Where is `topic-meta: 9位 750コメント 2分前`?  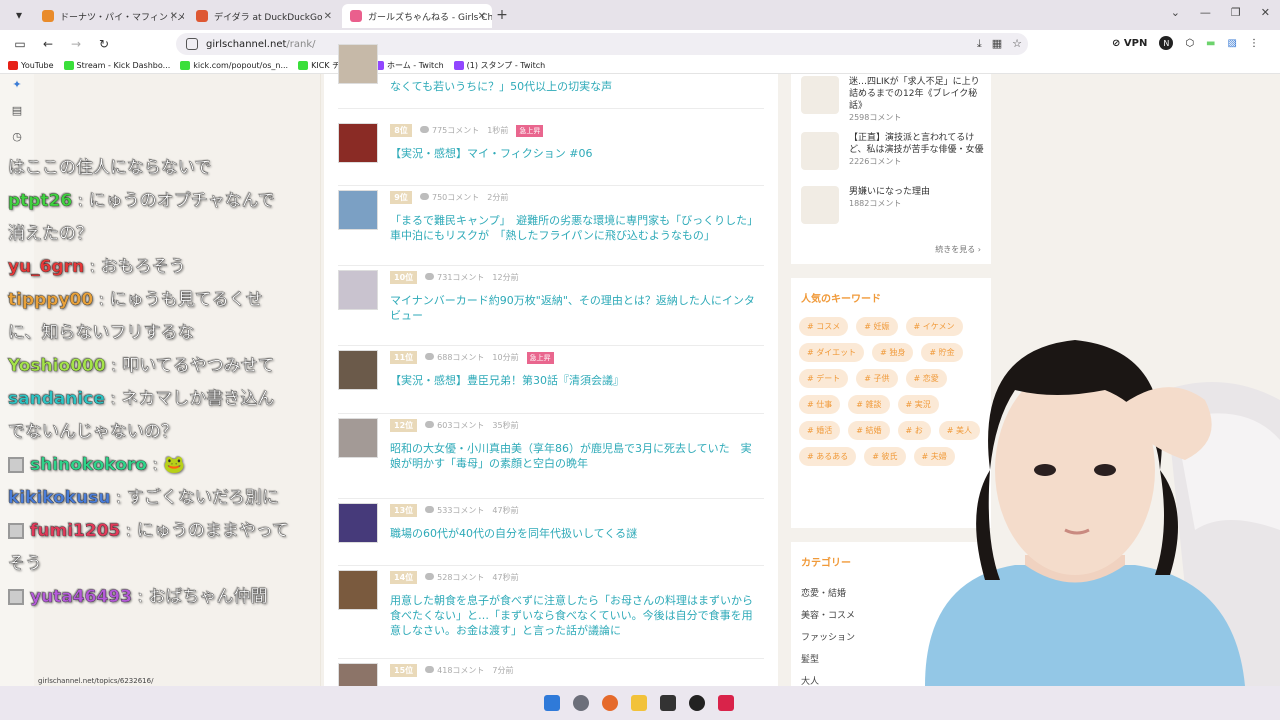 topic-meta: 9位 750コメント 2分前 is located at coordinates (449, 197).